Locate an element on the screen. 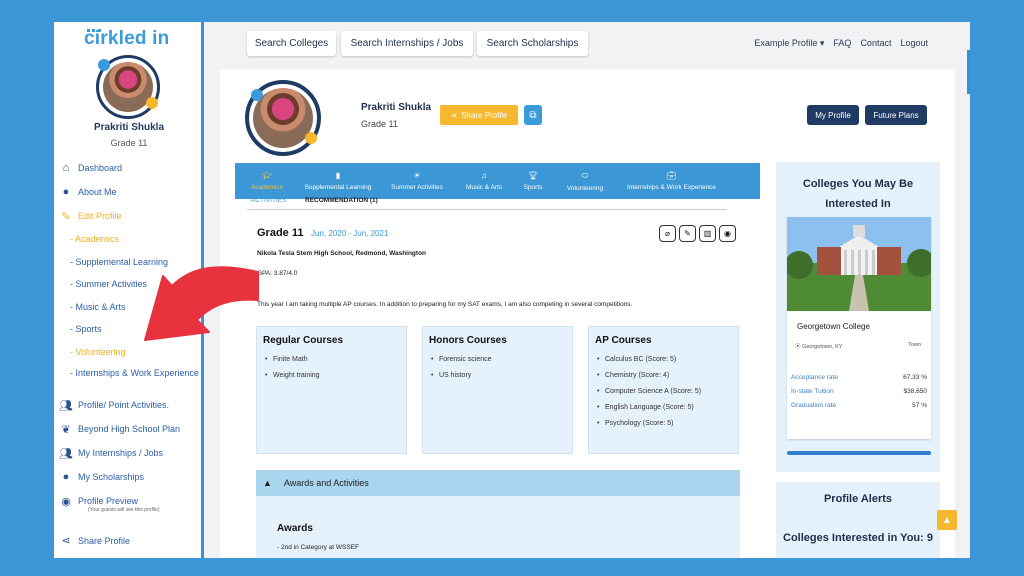  award-item: - 2nd in Category at WSSEF is located at coordinates (318, 547).